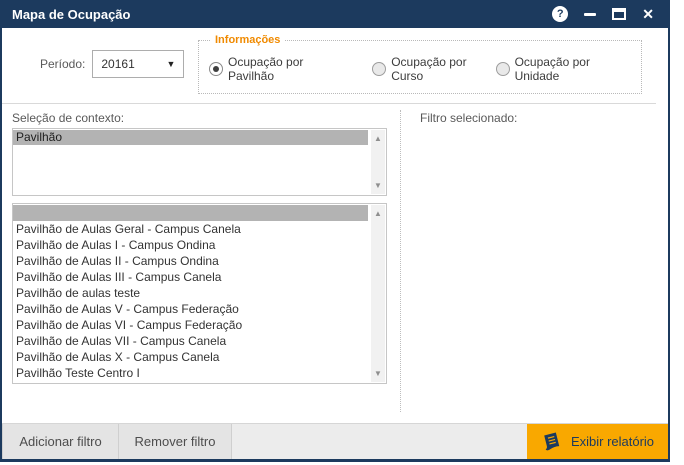  I want to click on radio-option: Ocupação por Pavilhão, so click(274, 69).